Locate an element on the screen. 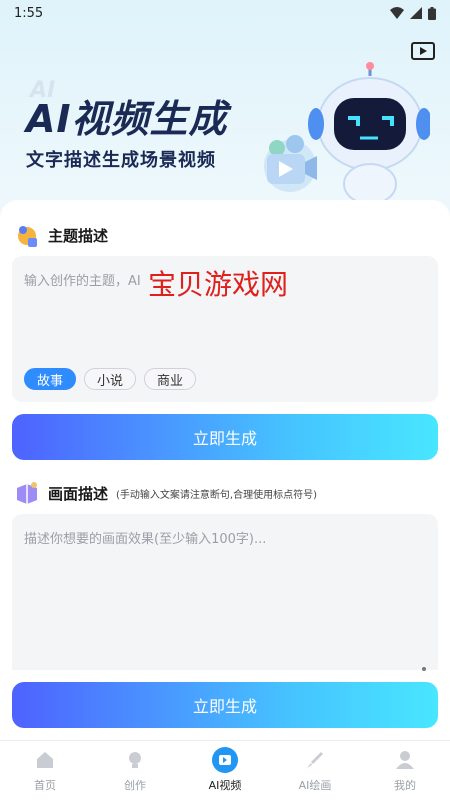 The height and width of the screenshot is (800, 450). wifi-icon is located at coordinates (397, 13).